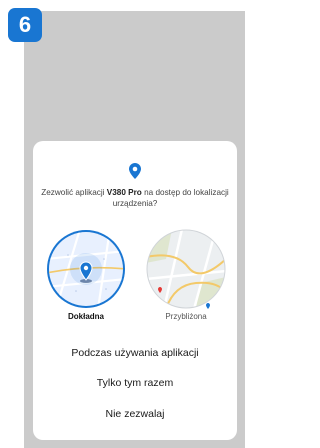  I want to click on allow-only-this-time-button: Tylko tym razem, so click(135, 383).